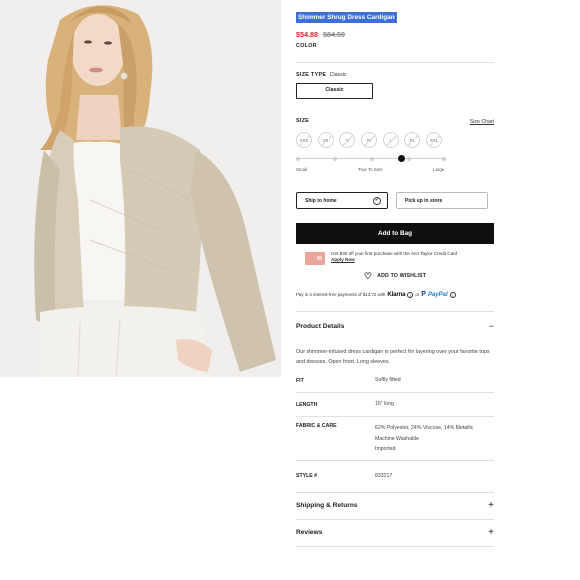 The width and height of the screenshot is (580, 580). What do you see at coordinates (438, 295) in the screenshot?
I see `paypal-logo: PayPal` at bounding box center [438, 295].